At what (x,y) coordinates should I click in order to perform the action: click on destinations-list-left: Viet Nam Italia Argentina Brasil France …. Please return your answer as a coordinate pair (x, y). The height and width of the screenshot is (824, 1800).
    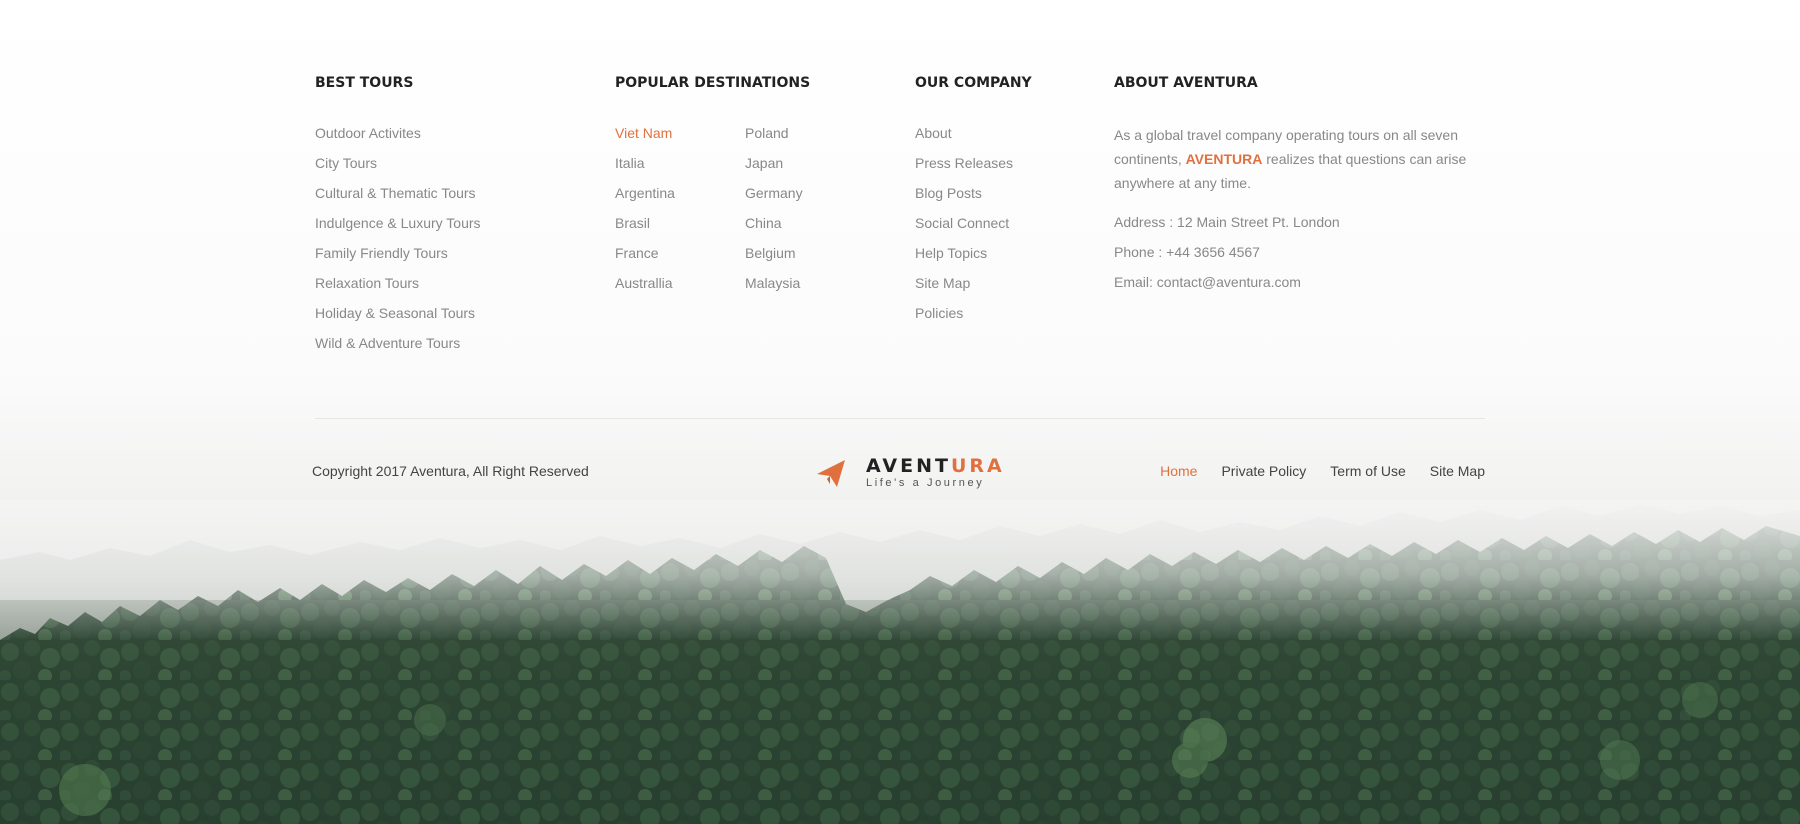
    Looking at the image, I should click on (645, 214).